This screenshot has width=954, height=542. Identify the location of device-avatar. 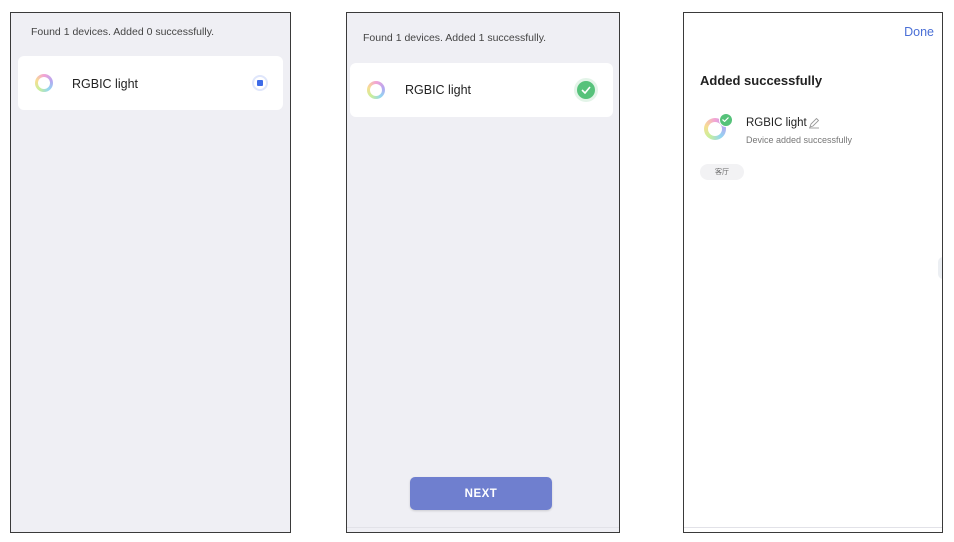
(718, 126).